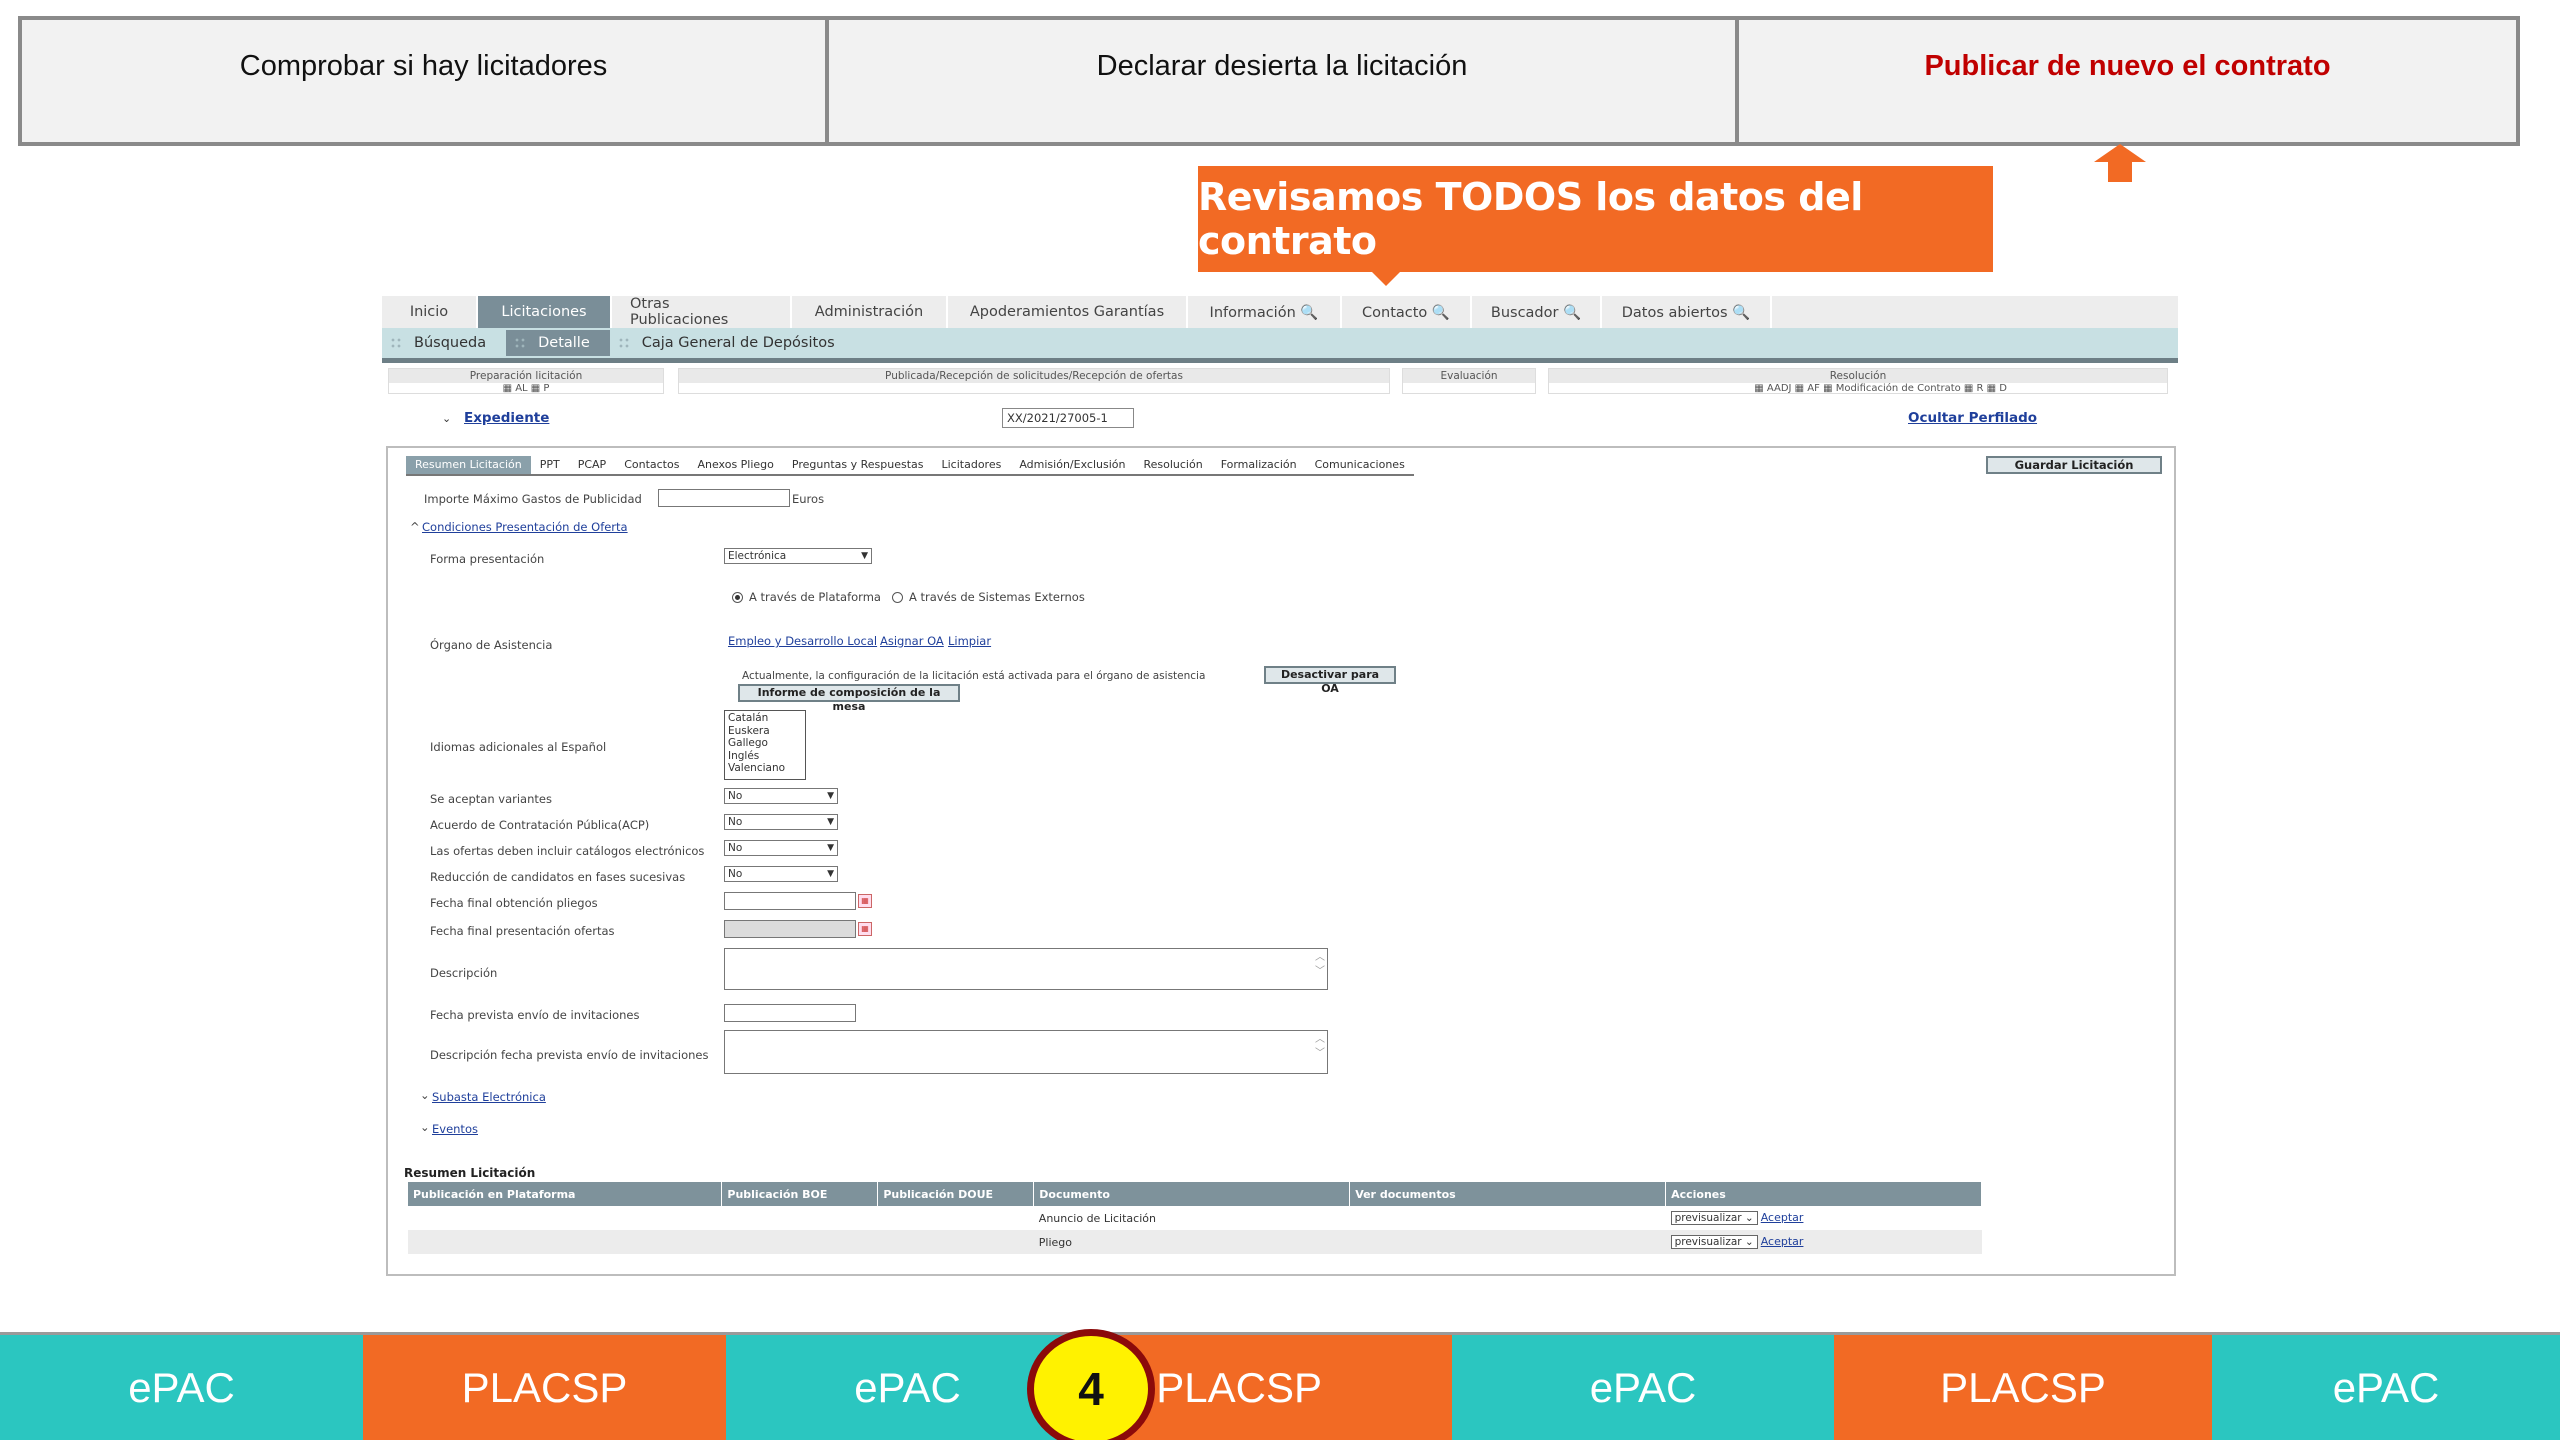 This screenshot has width=2560, height=1440. I want to click on menu-inicio: Inicio, so click(430, 312).